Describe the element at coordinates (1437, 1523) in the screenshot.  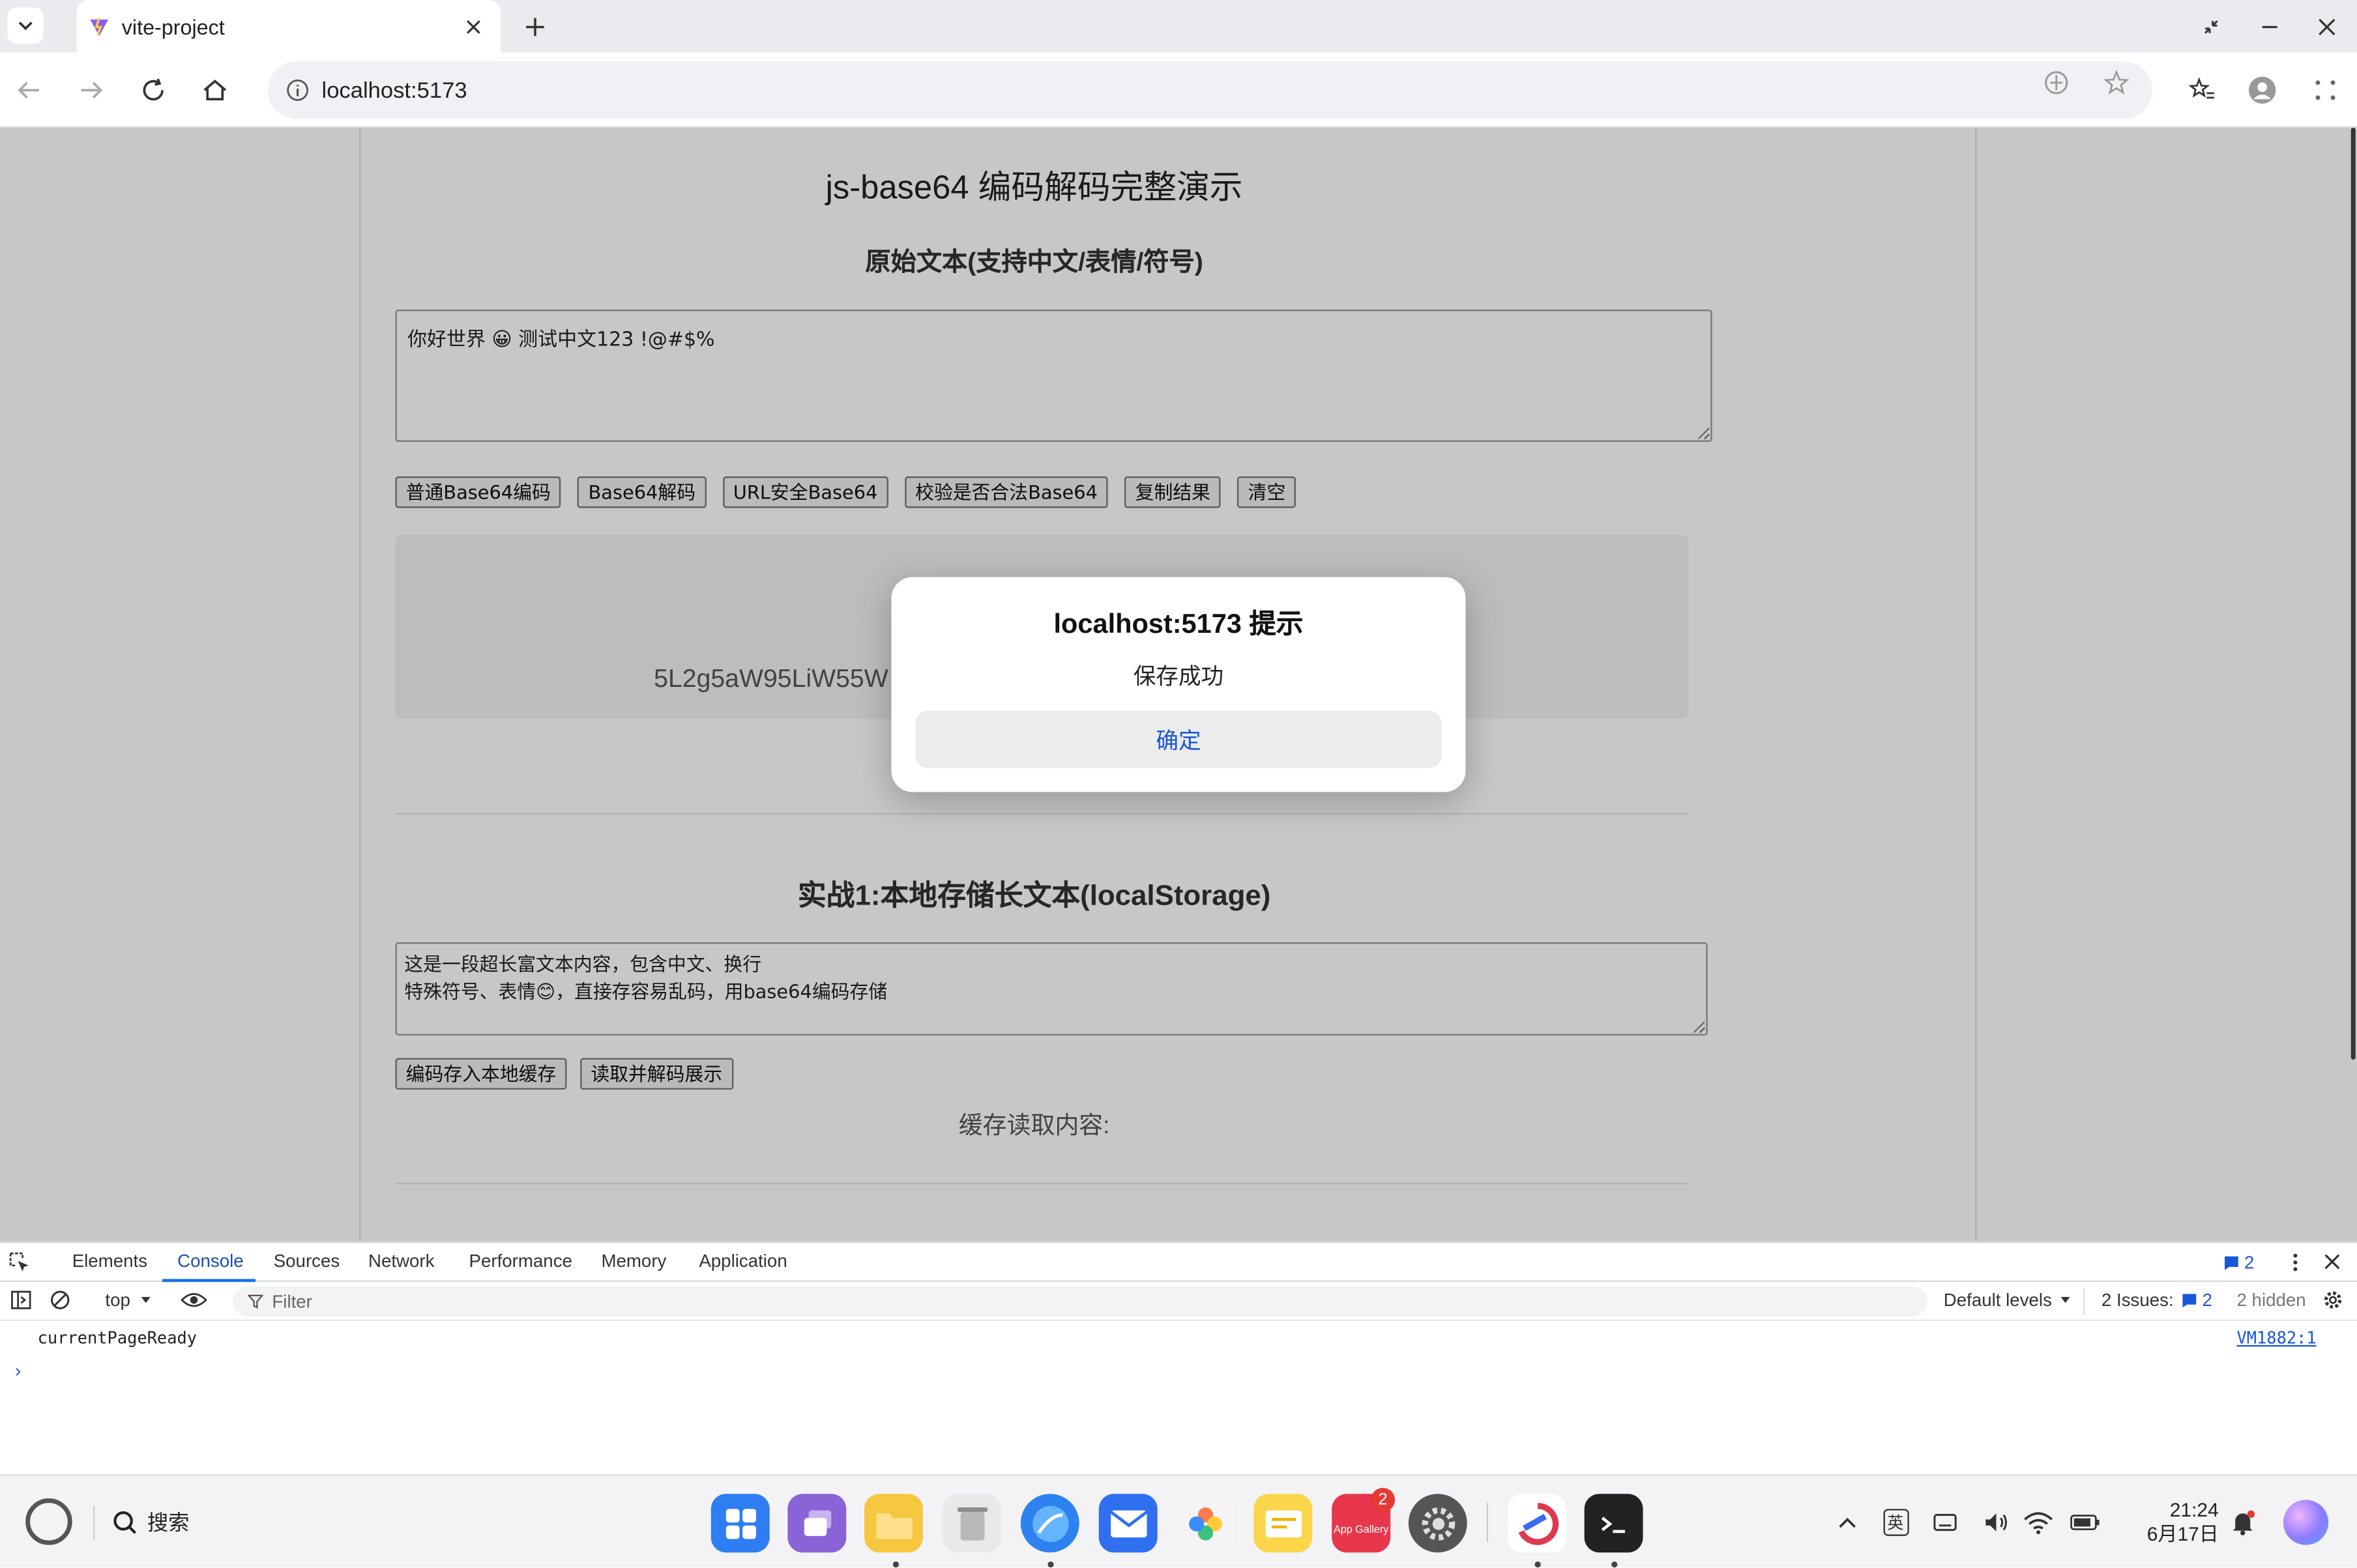
I see `settings-gear-icon` at that location.